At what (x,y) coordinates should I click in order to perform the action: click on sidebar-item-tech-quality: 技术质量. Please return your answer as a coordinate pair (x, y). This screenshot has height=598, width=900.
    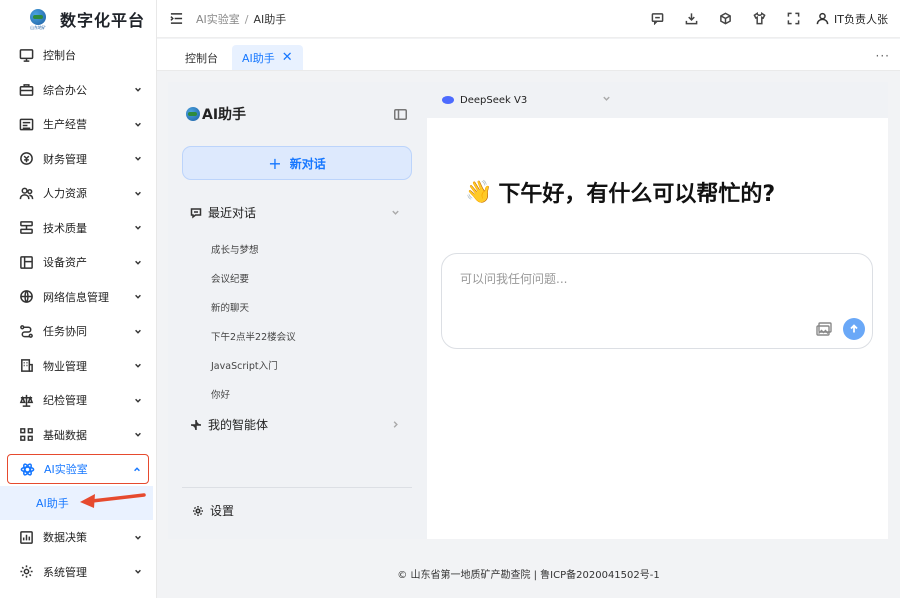
    Looking at the image, I should click on (78, 228).